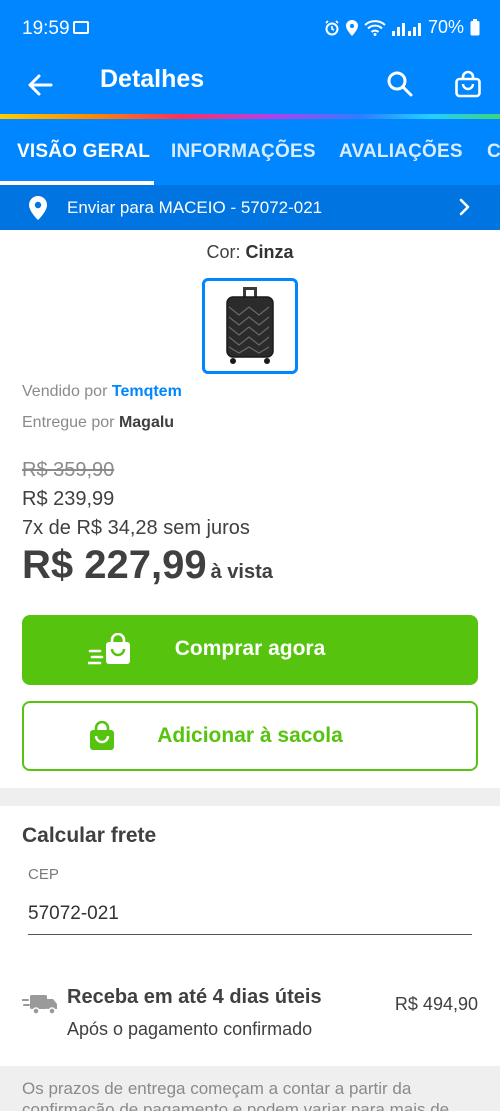 Image resolution: width=500 pixels, height=1111 pixels. What do you see at coordinates (68, 470) in the screenshot?
I see `original-price: R$ 359,90` at bounding box center [68, 470].